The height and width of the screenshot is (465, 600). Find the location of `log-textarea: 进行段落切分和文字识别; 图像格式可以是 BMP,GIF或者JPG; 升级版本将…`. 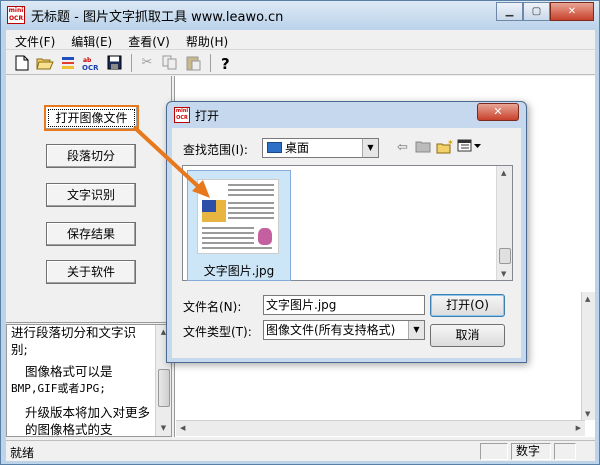

log-textarea: 进行段落切分和文字识别; 图像格式可以是 BMP,GIF或者JPG; 升级版本将… is located at coordinates (89, 380).